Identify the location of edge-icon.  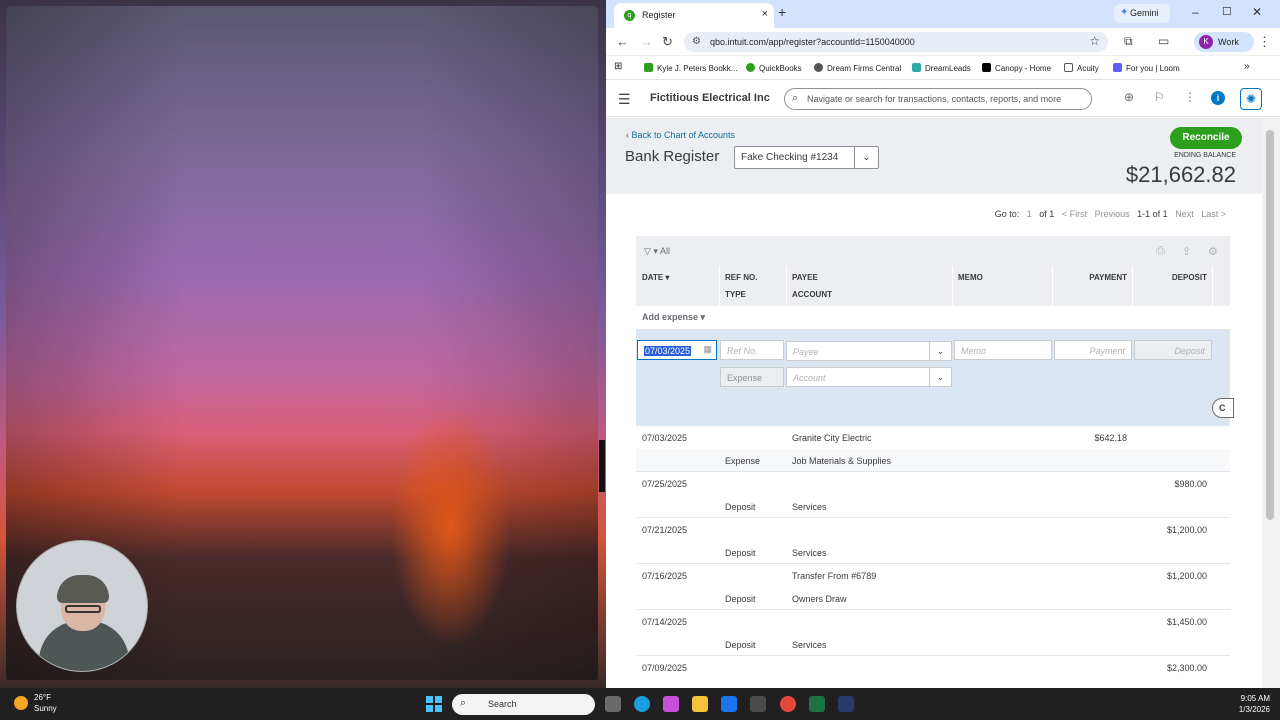
(642, 704).